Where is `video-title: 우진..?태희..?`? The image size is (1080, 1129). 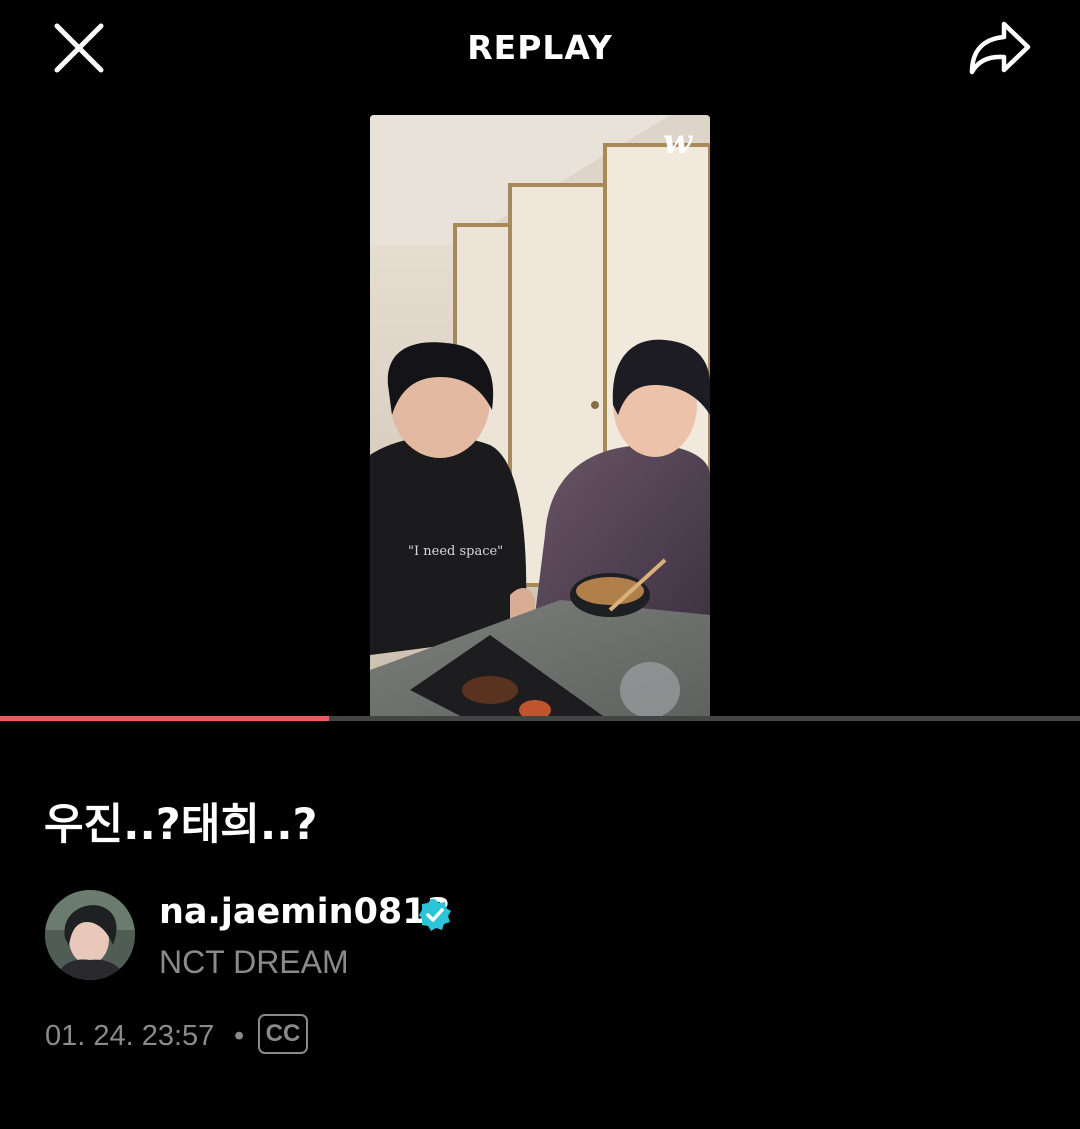
video-title: 우진..?태희..? is located at coordinates (181, 825).